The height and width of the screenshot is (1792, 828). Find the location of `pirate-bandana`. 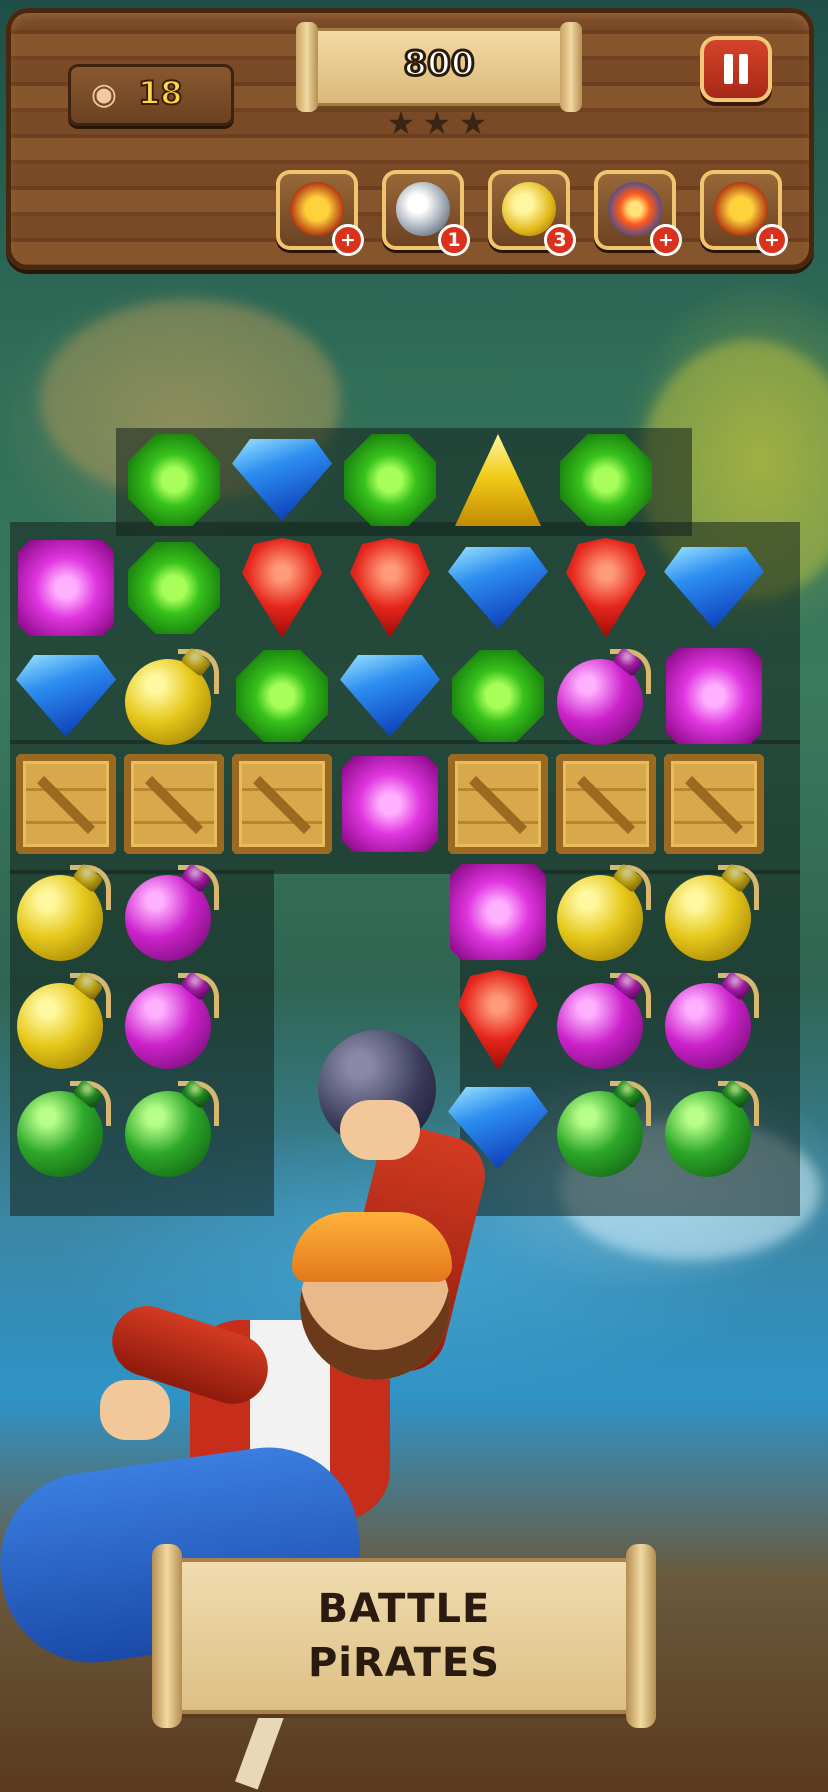

pirate-bandana is located at coordinates (372, 1247).